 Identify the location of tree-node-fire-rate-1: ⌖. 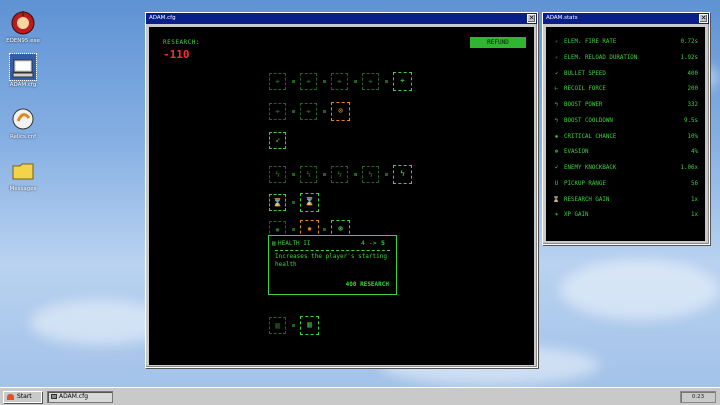
(277, 81).